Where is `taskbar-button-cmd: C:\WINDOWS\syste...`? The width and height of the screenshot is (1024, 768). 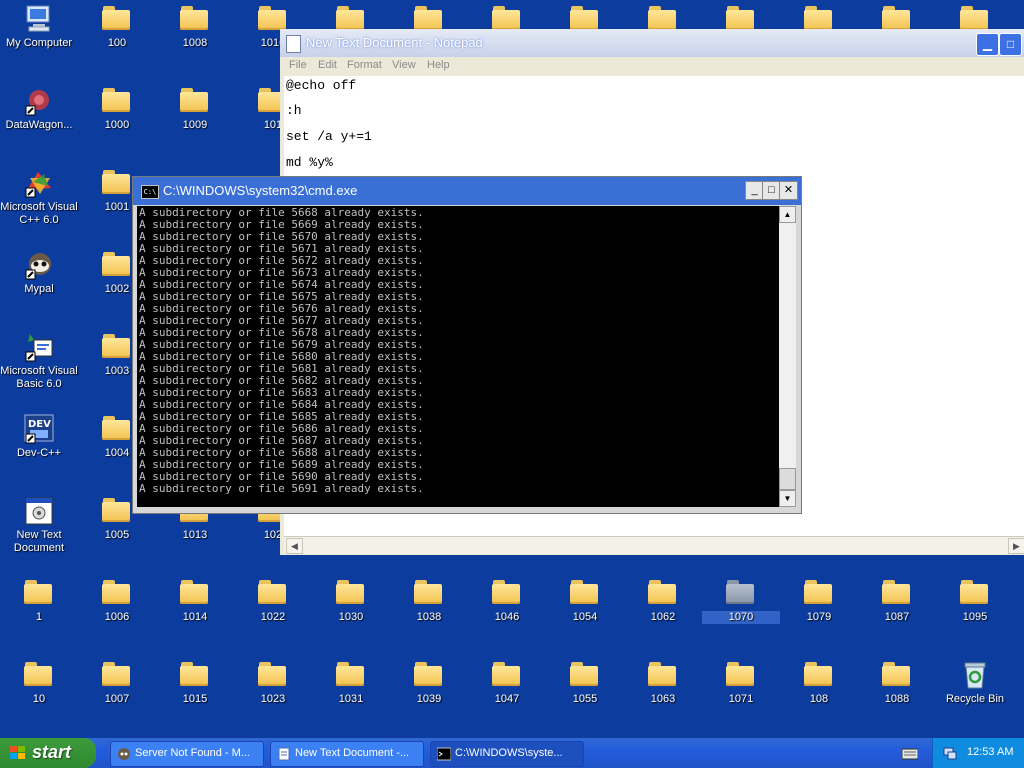 taskbar-button-cmd: C:\WINDOWS\syste... is located at coordinates (507, 754).